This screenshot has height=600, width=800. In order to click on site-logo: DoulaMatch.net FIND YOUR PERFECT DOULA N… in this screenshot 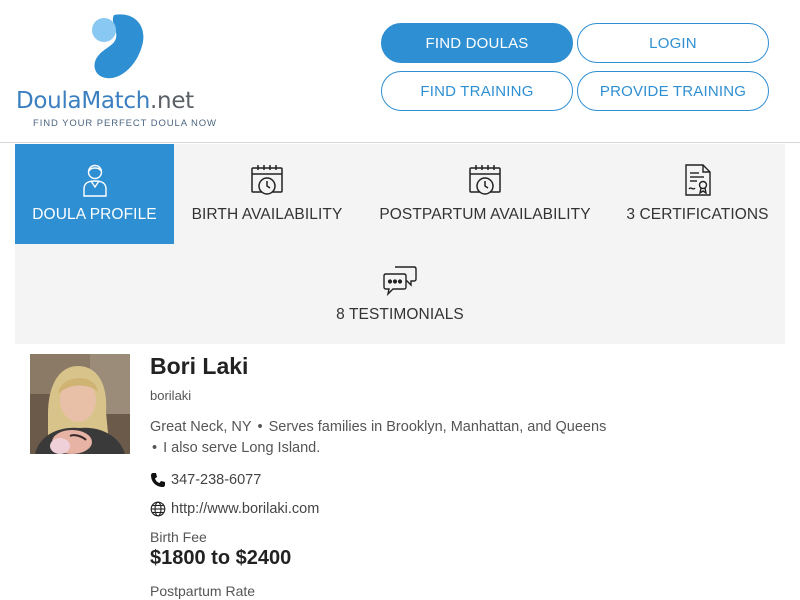, I will do `click(116, 72)`.